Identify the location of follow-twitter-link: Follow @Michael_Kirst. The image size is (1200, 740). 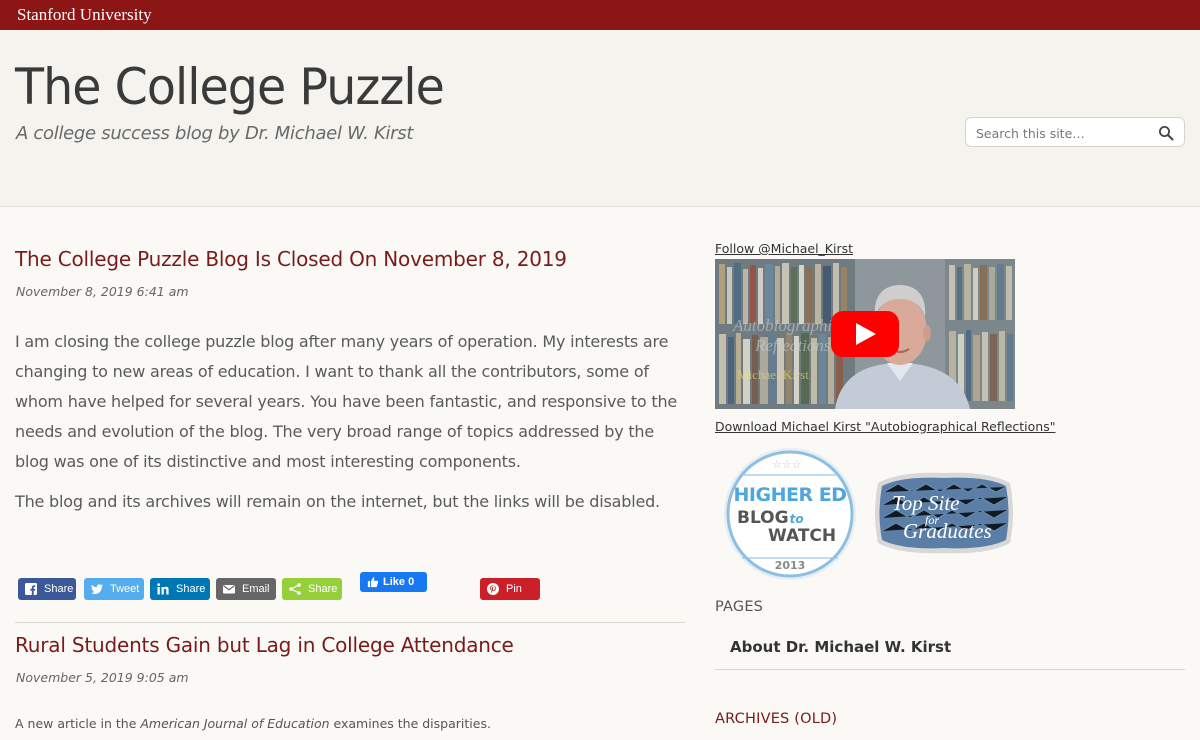
(784, 248).